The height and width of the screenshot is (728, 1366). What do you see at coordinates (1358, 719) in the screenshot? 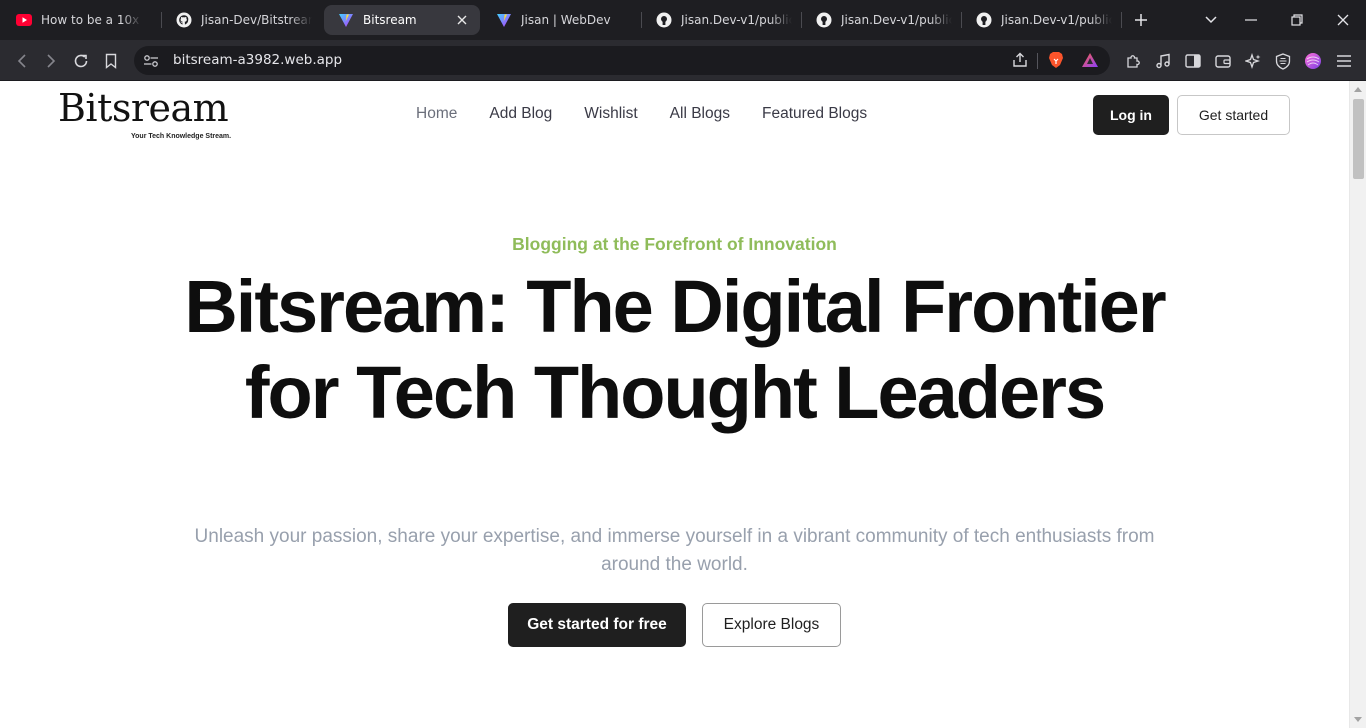
I see `scroll-down-arrow-icon` at bounding box center [1358, 719].